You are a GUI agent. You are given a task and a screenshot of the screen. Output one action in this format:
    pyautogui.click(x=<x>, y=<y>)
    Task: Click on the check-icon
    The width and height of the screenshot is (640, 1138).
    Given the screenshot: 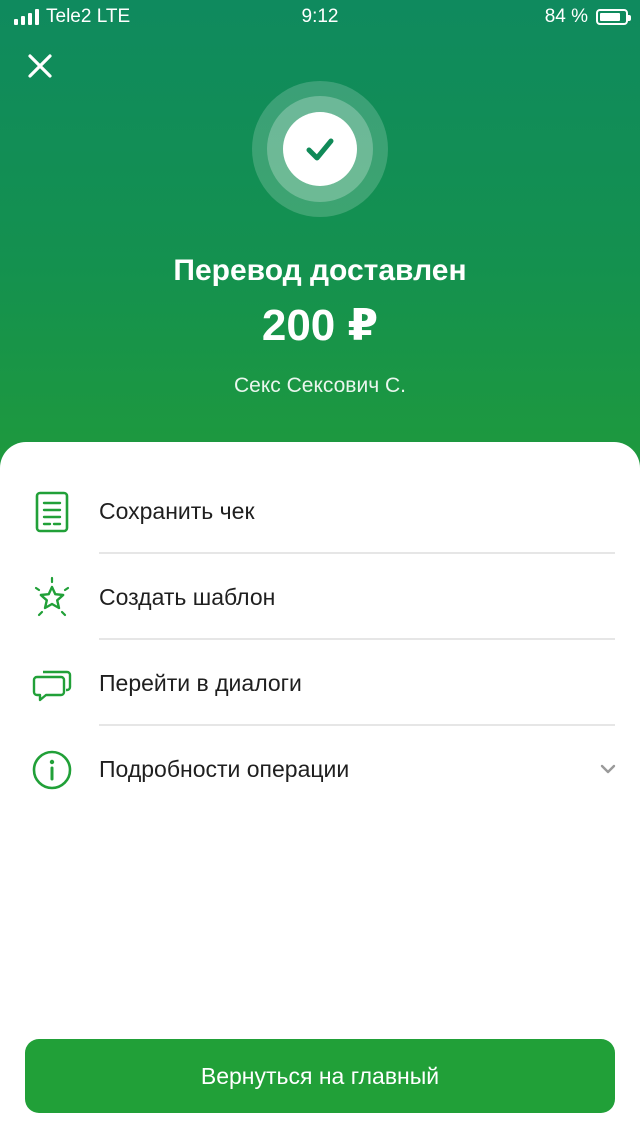 What is the action you would take?
    pyautogui.click(x=320, y=149)
    